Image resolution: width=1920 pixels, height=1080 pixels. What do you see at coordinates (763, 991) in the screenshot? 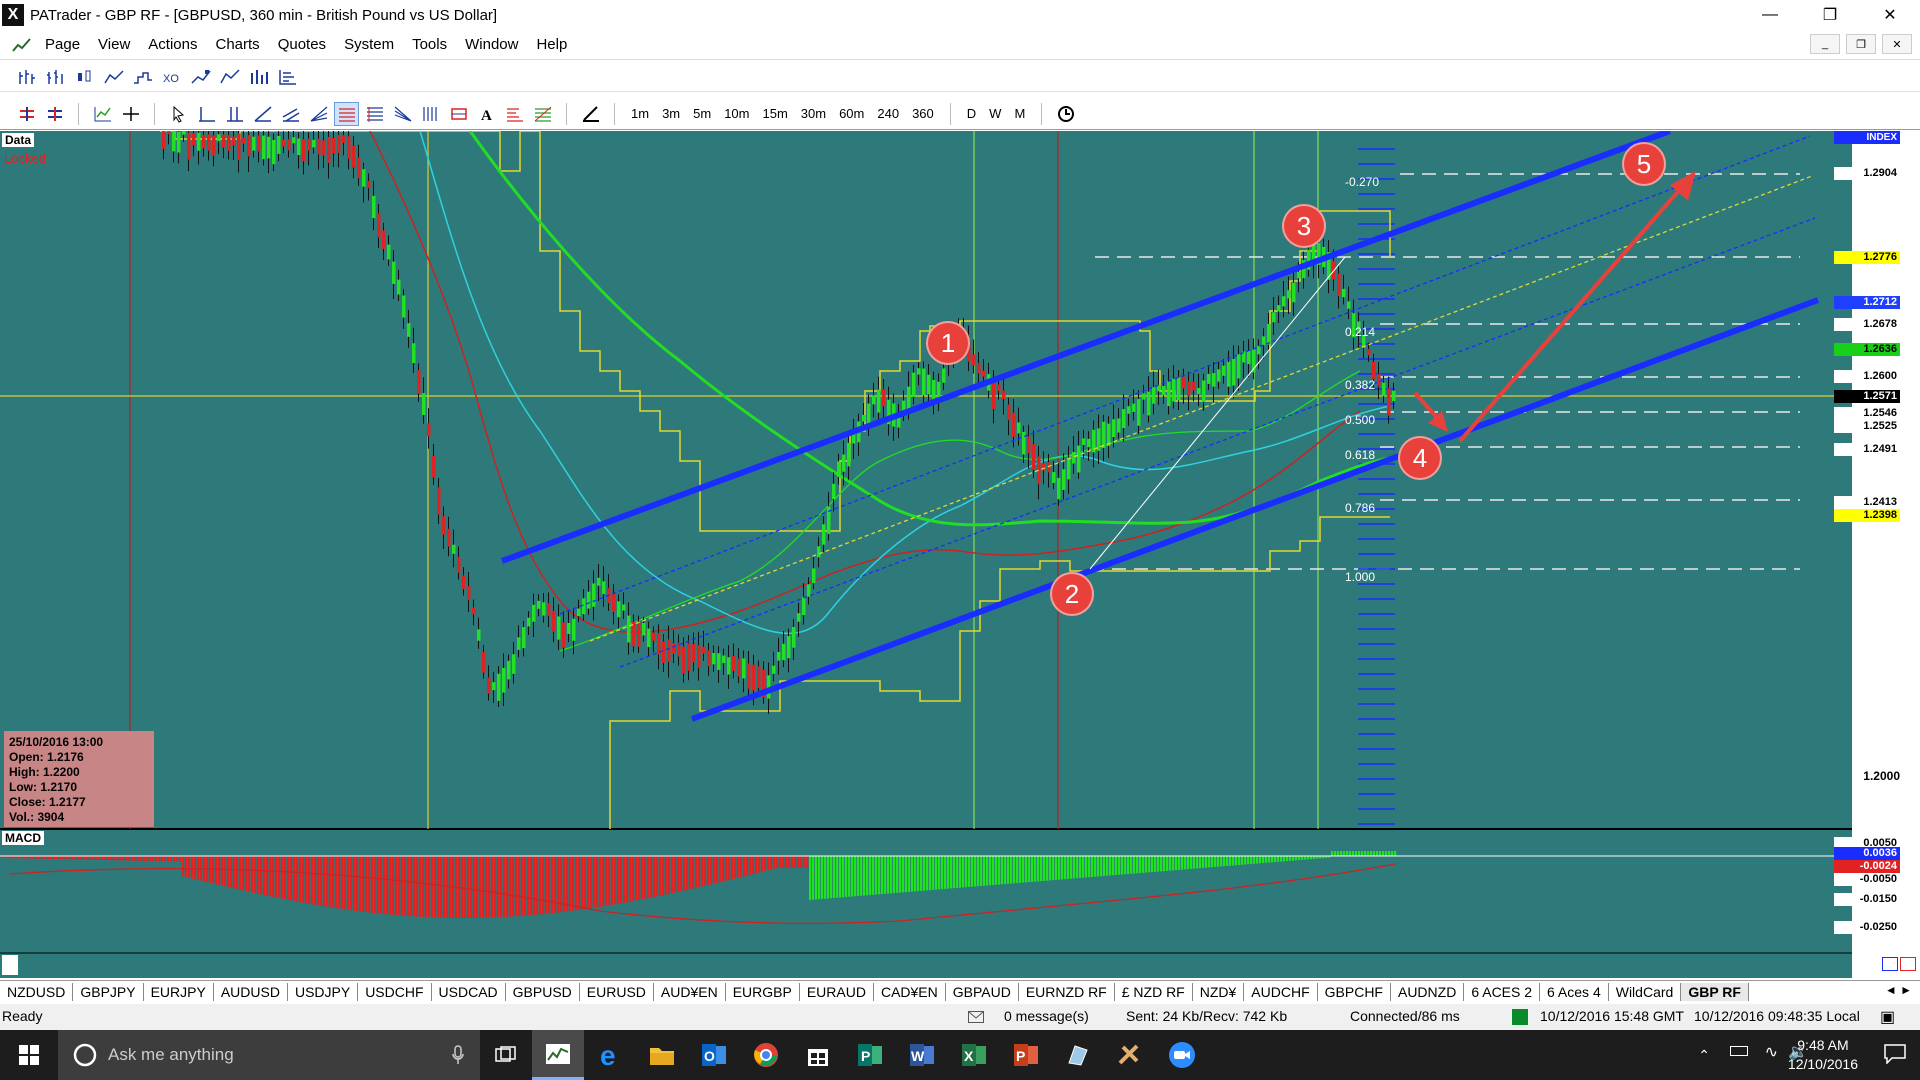
I see `symbol-tab: EURGBP` at bounding box center [763, 991].